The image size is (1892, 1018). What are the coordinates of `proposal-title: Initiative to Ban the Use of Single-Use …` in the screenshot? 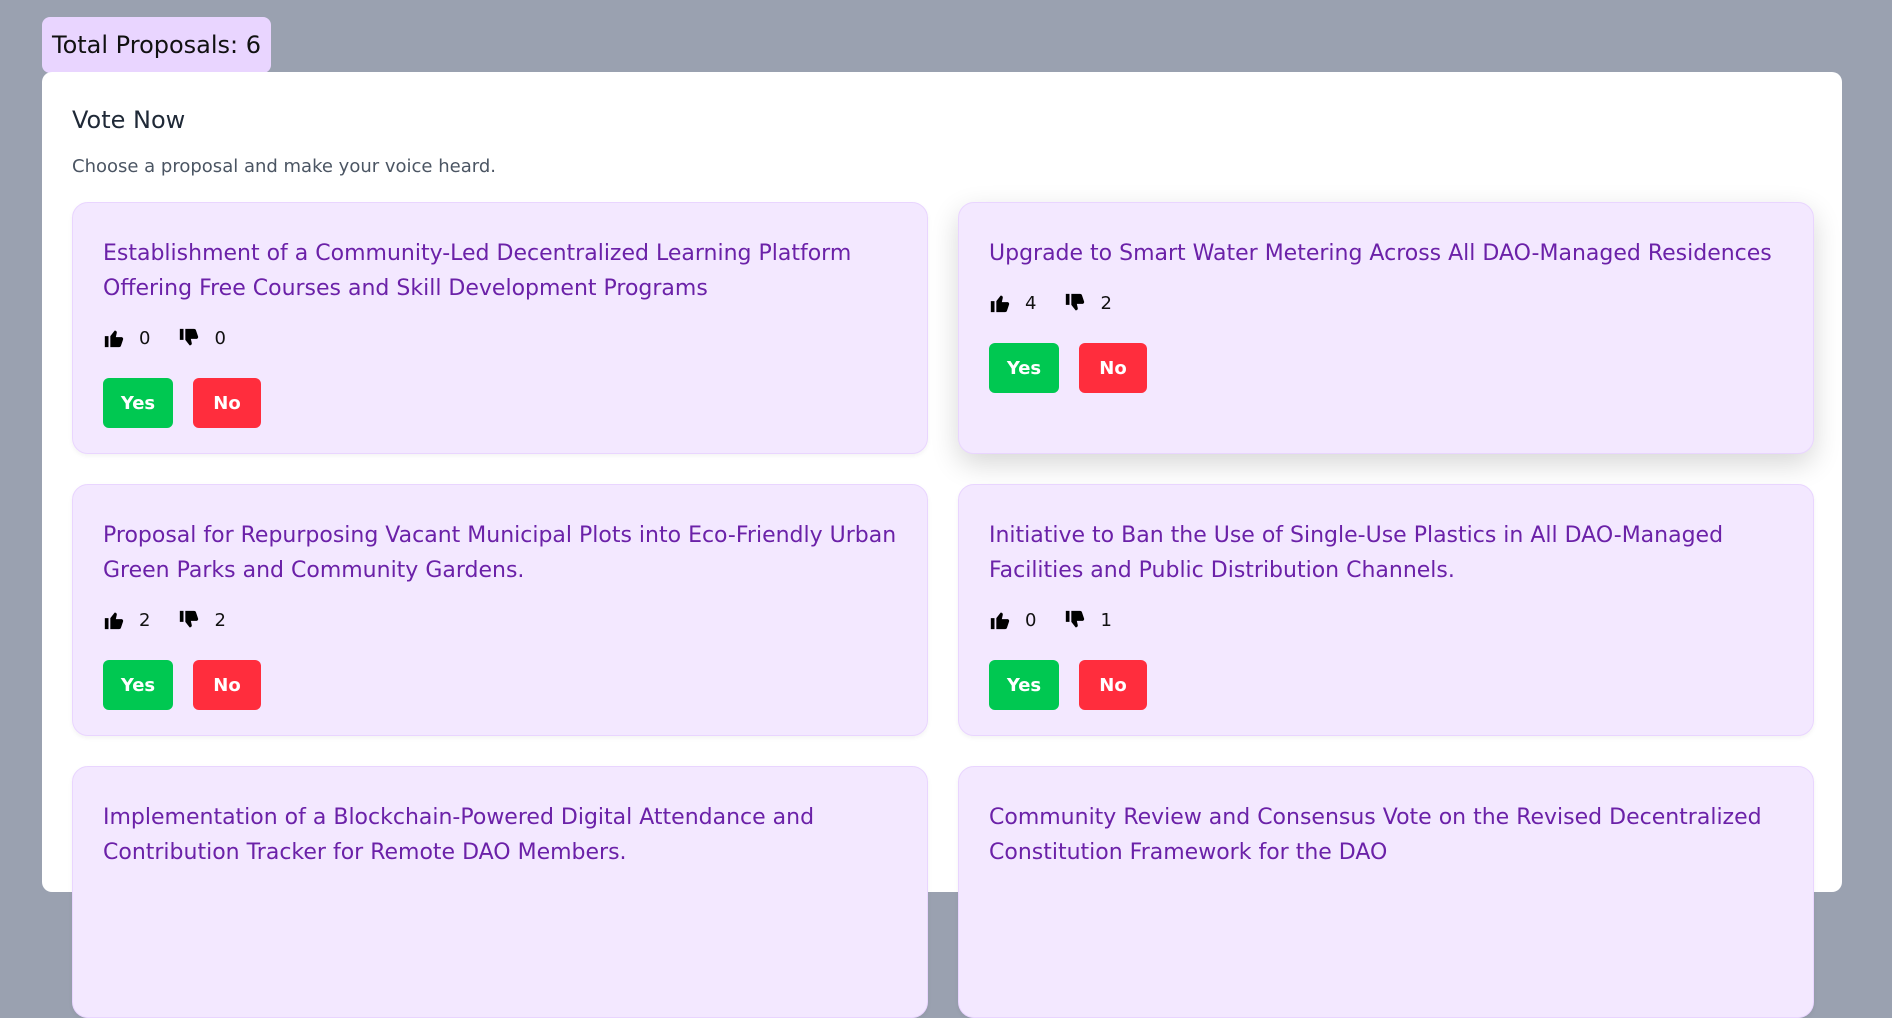 It's located at (1356, 553).